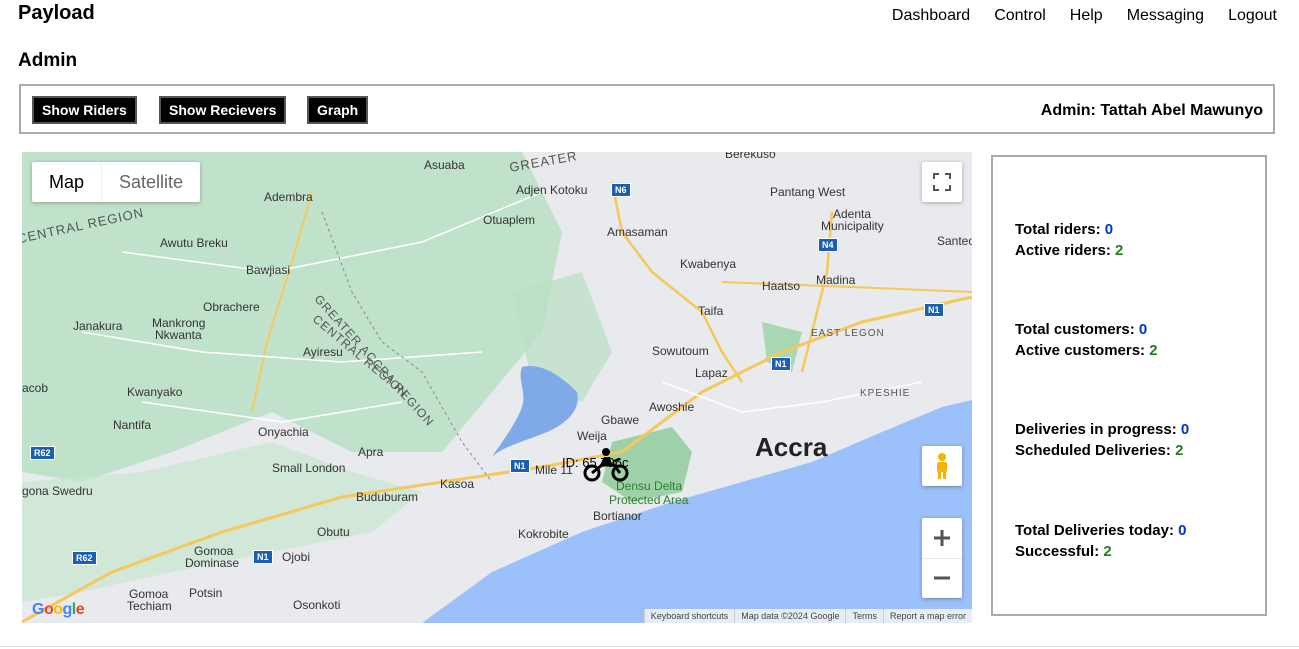 The image size is (1299, 649). I want to click on motorbike-rider-icon, so click(606, 465).